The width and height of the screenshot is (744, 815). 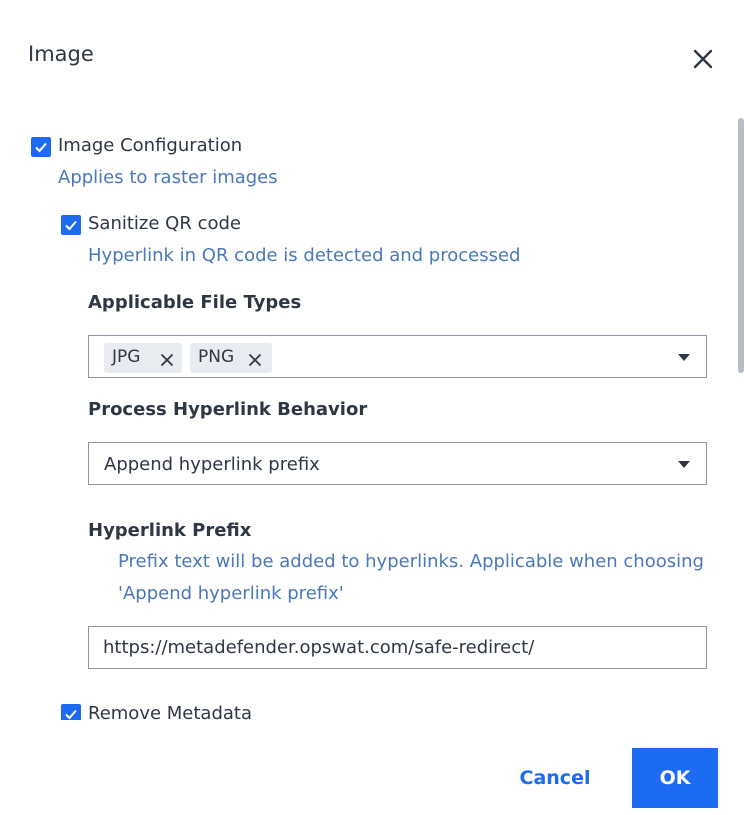 What do you see at coordinates (231, 593) in the screenshot?
I see `hyperlink-prefix-help-line2: 'Append hyperlink prefix'` at bounding box center [231, 593].